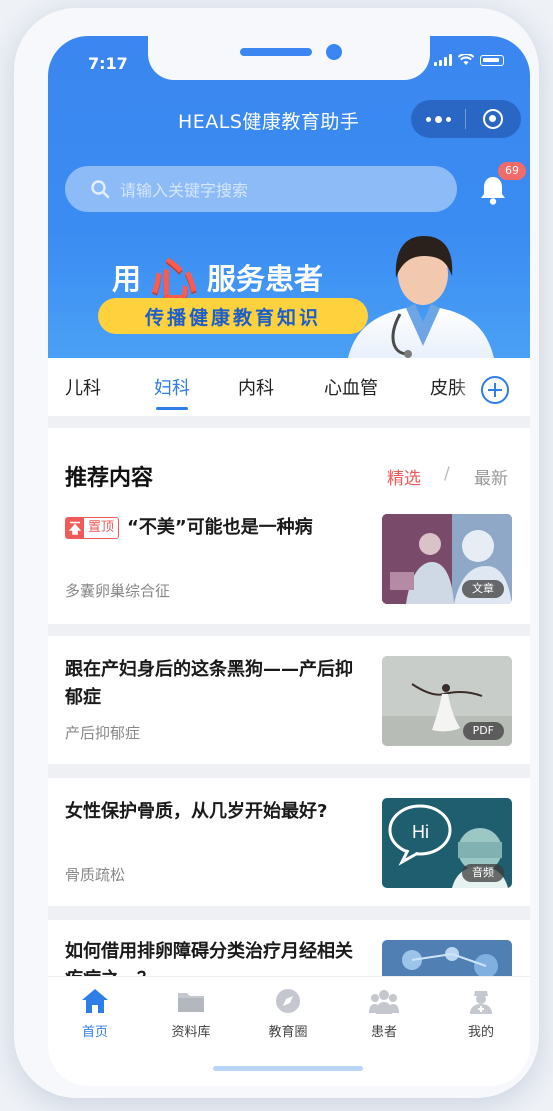  I want to click on compass-icon, so click(288, 1001).